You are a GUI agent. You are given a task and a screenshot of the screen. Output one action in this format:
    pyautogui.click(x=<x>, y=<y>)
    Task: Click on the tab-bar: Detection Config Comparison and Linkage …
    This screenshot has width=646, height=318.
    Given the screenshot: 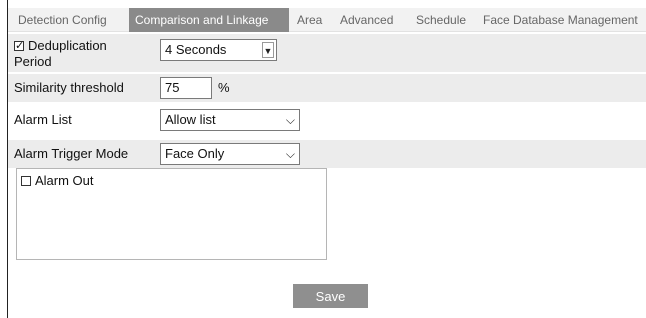 What is the action you would take?
    pyautogui.click(x=327, y=20)
    